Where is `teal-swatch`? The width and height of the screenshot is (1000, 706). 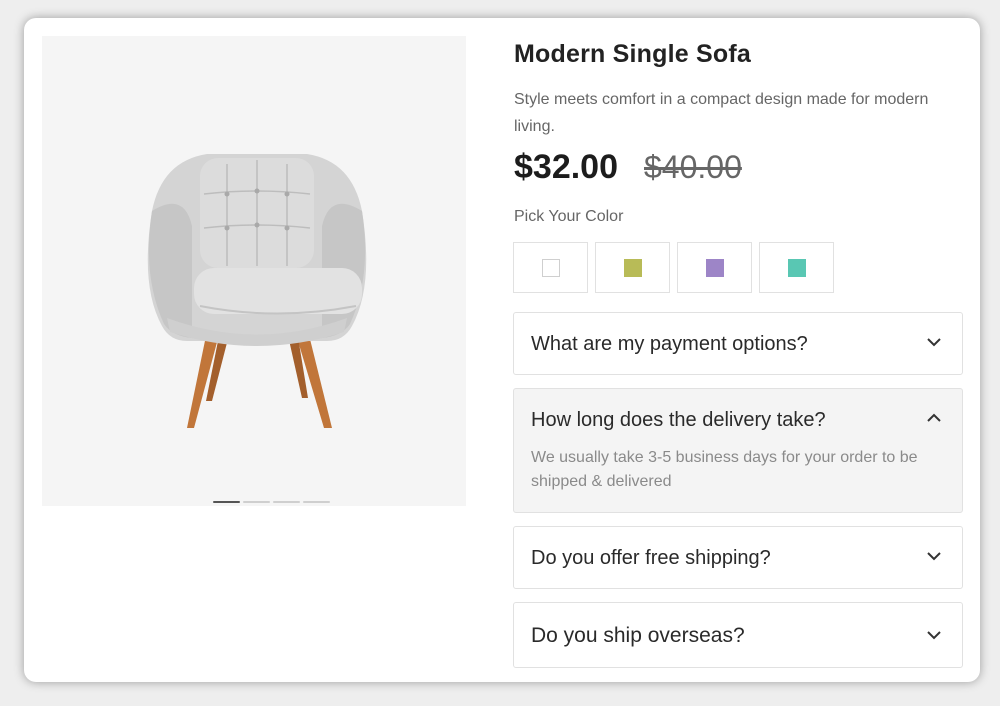 teal-swatch is located at coordinates (796, 267).